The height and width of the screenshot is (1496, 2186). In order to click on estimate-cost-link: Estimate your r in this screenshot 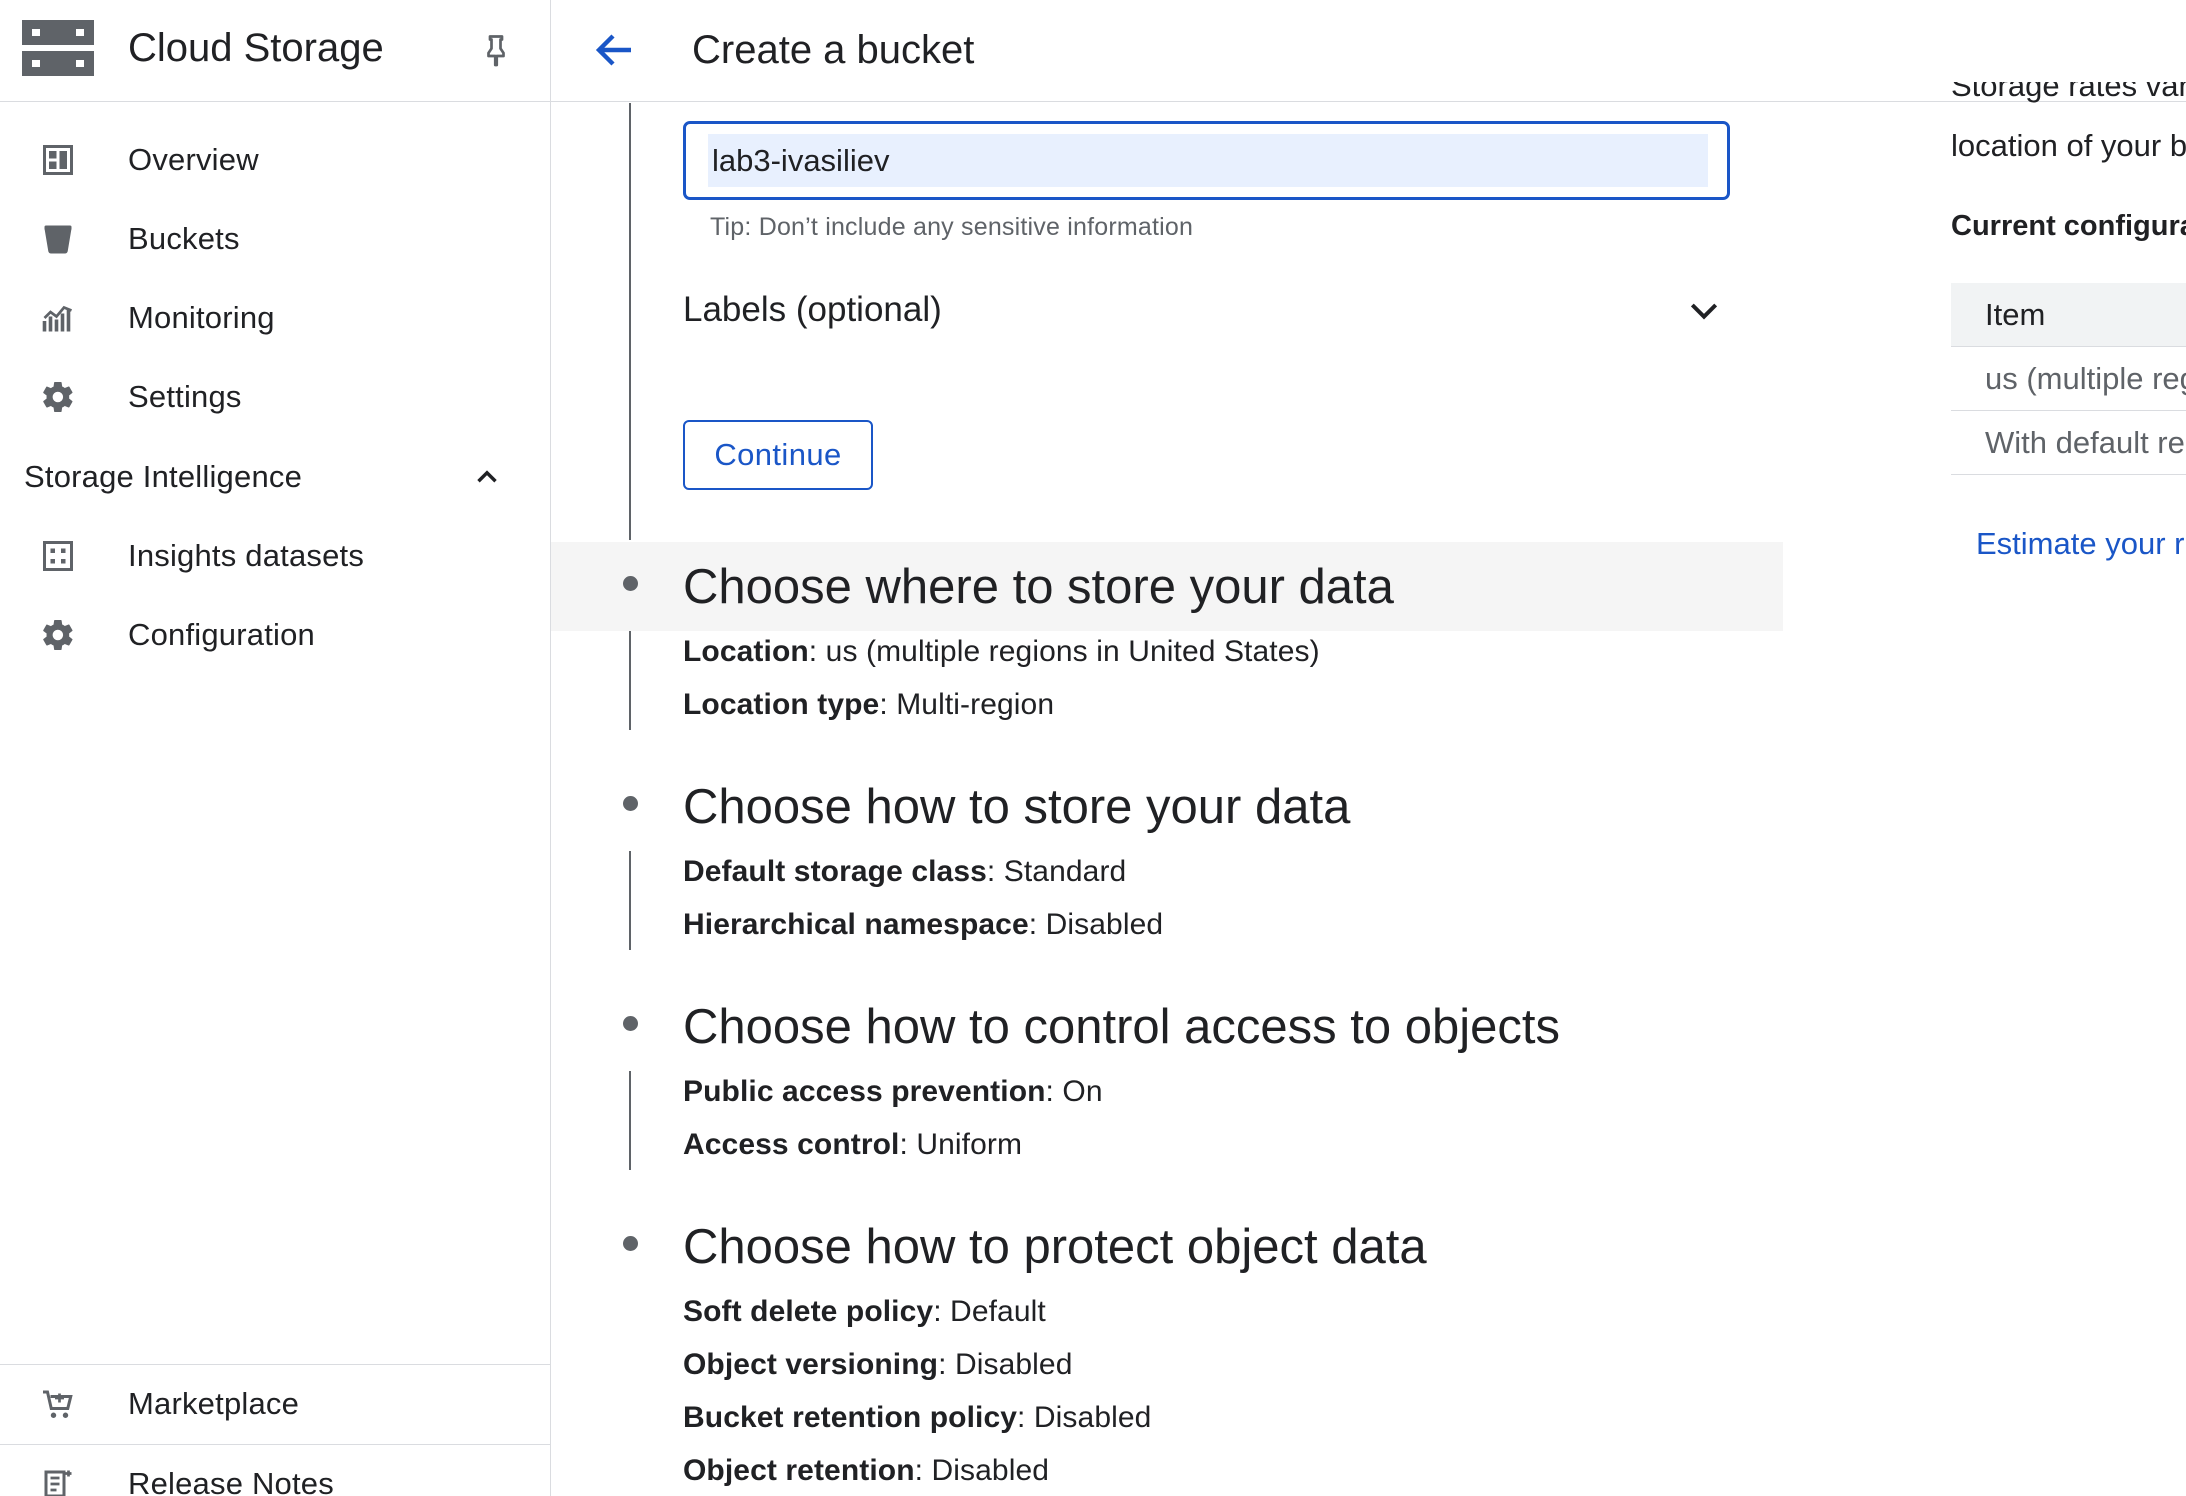, I will do `click(2080, 544)`.